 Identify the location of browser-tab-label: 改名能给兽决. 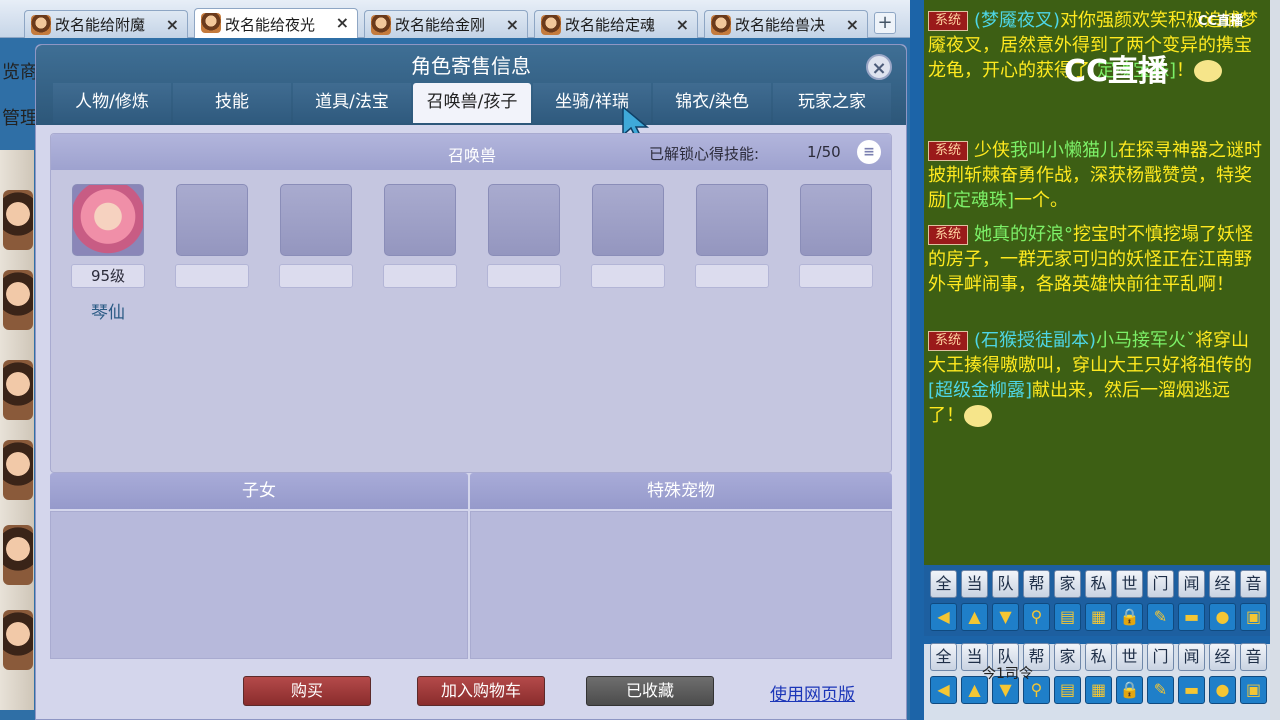
(780, 25).